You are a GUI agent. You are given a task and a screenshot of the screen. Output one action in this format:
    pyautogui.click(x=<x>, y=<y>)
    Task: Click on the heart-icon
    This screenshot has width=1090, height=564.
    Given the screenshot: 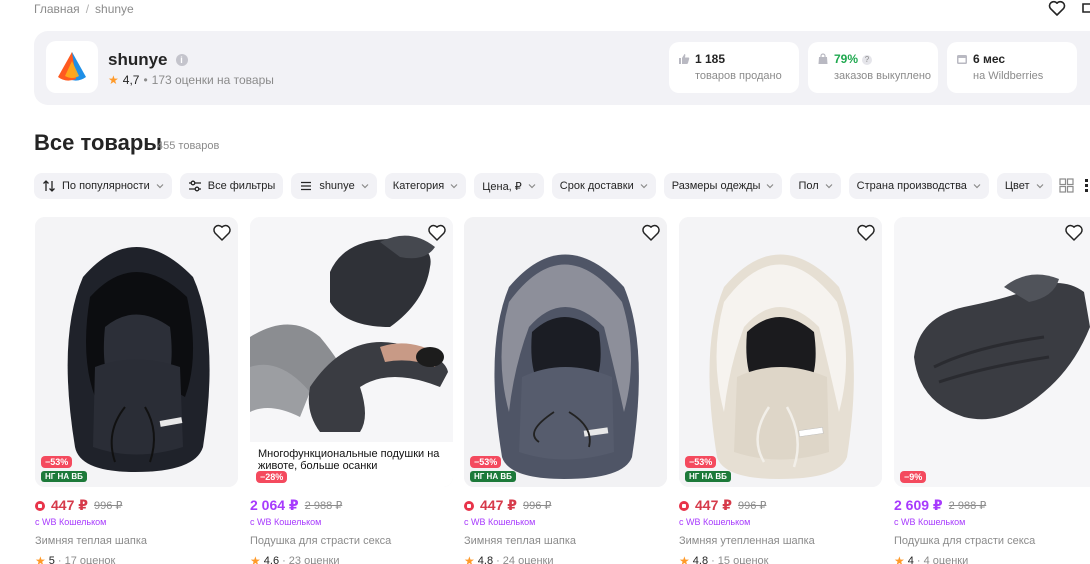 What is the action you would take?
    pyautogui.click(x=1057, y=8)
    